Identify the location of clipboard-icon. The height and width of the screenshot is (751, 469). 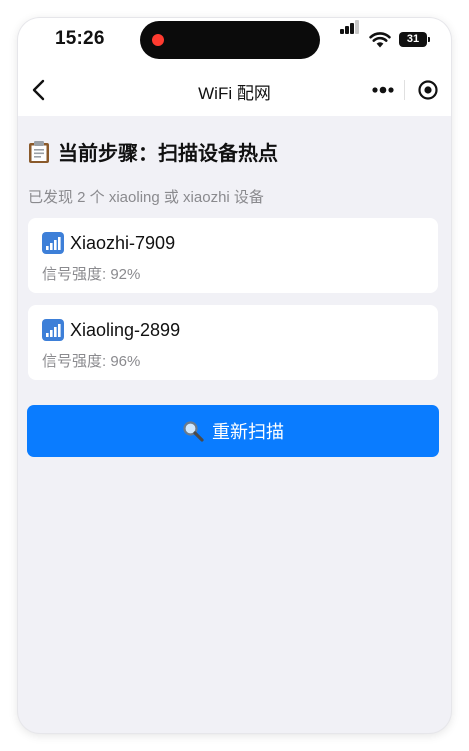
(39, 151).